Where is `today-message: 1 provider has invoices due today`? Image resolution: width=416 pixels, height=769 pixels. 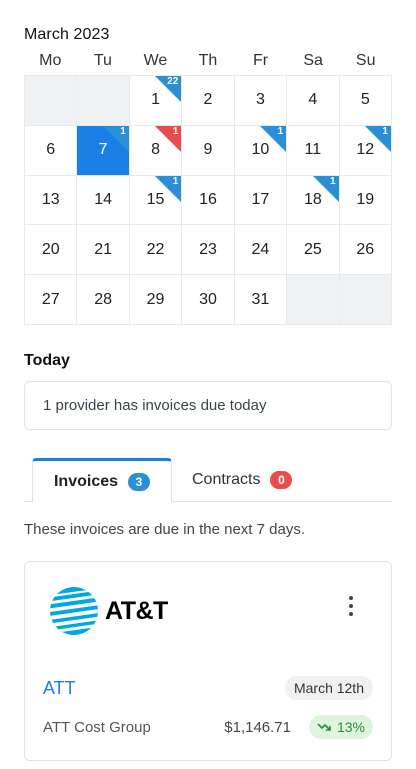 today-message: 1 provider has invoices due today is located at coordinates (155, 405).